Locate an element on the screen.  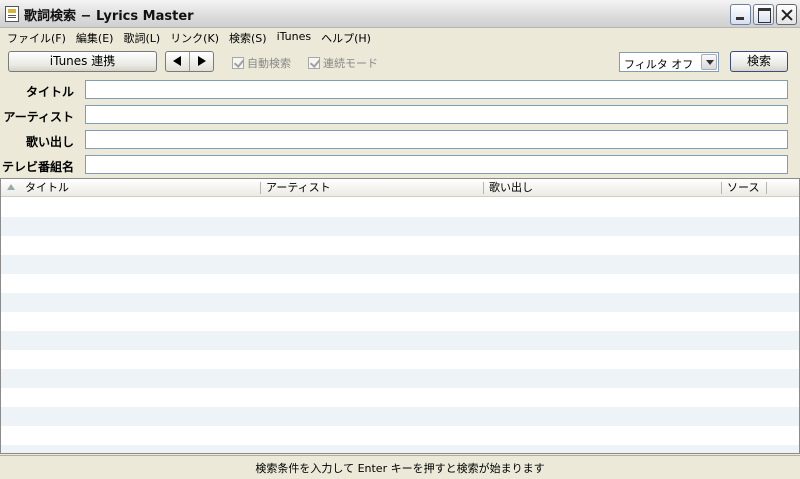
filter-select: フィルタ オフ is located at coordinates (669, 62).